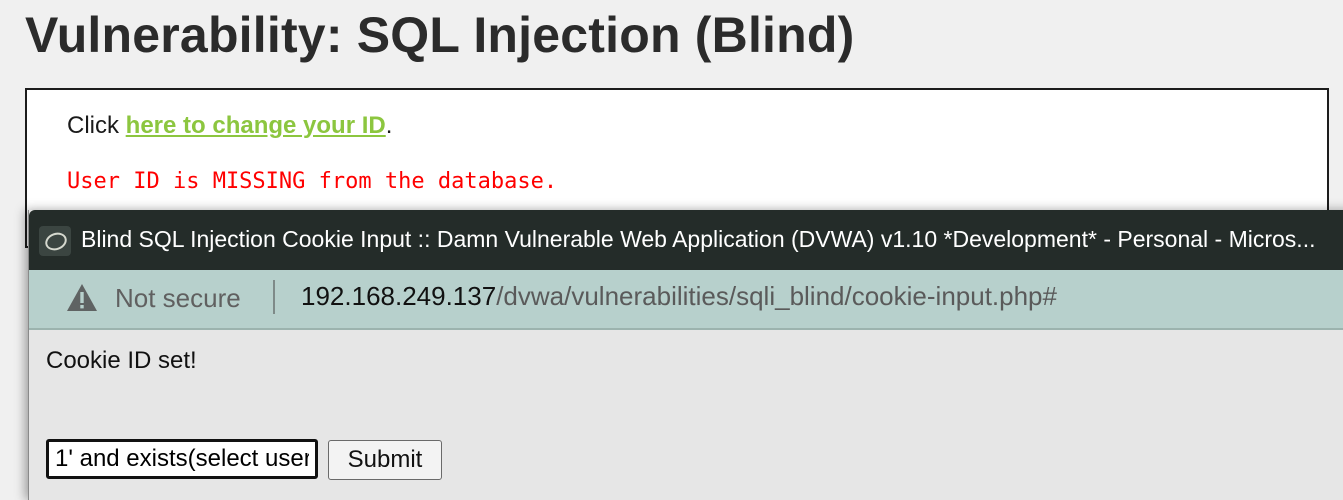 The image size is (1343, 500). Describe the element at coordinates (312, 181) in the screenshot. I see `result-message: User ID is MISSING from the database.` at that location.